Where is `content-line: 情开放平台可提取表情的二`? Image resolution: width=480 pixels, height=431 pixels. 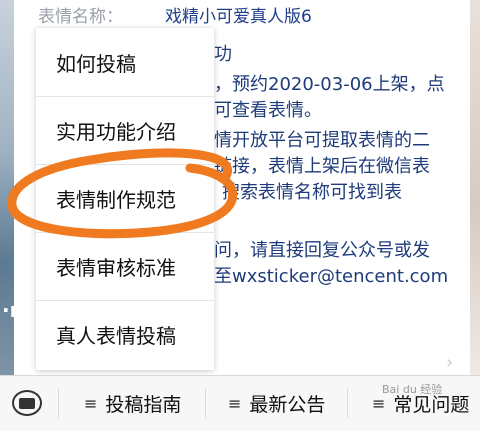 content-line: 情开放平台可提取表情的二 is located at coordinates (322, 140).